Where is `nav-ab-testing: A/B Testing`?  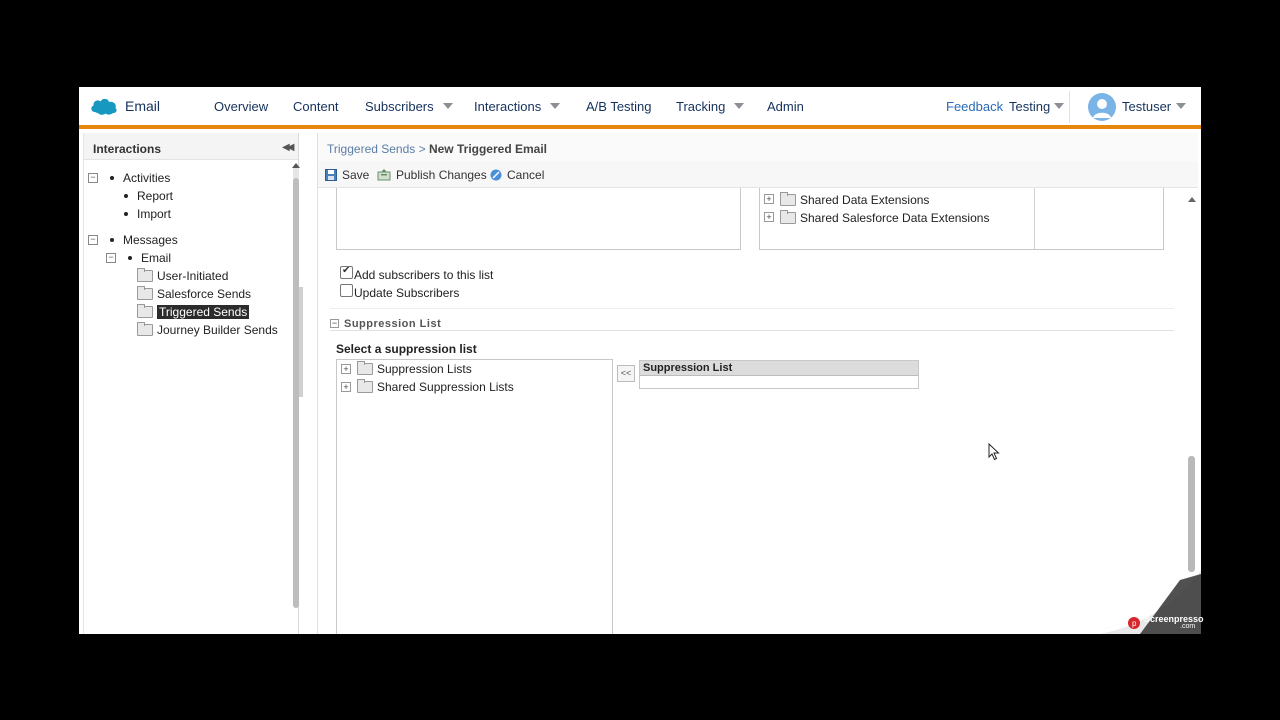
nav-ab-testing: A/B Testing is located at coordinates (619, 106).